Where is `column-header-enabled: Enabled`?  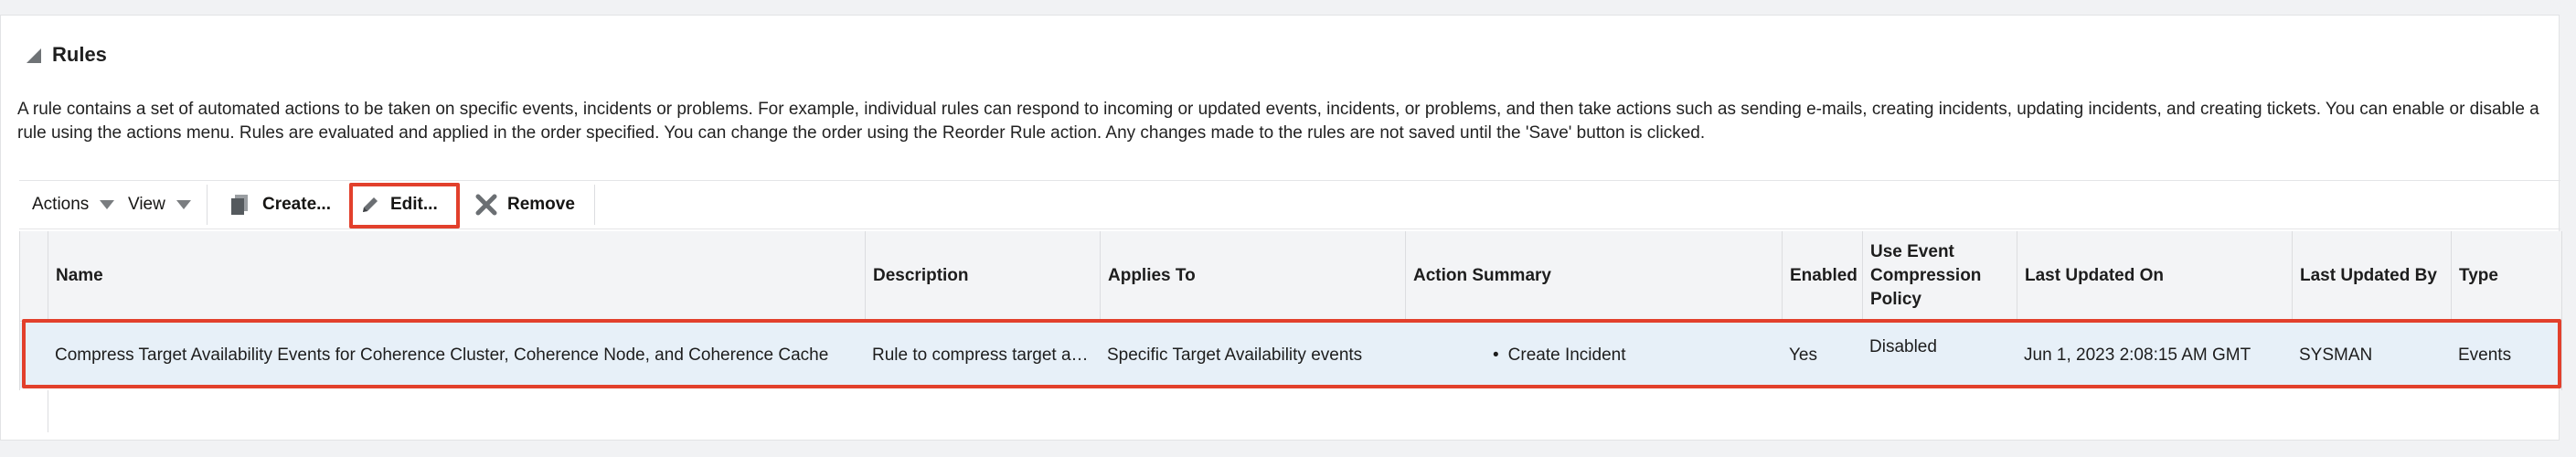
column-header-enabled: Enabled is located at coordinates (1822, 276).